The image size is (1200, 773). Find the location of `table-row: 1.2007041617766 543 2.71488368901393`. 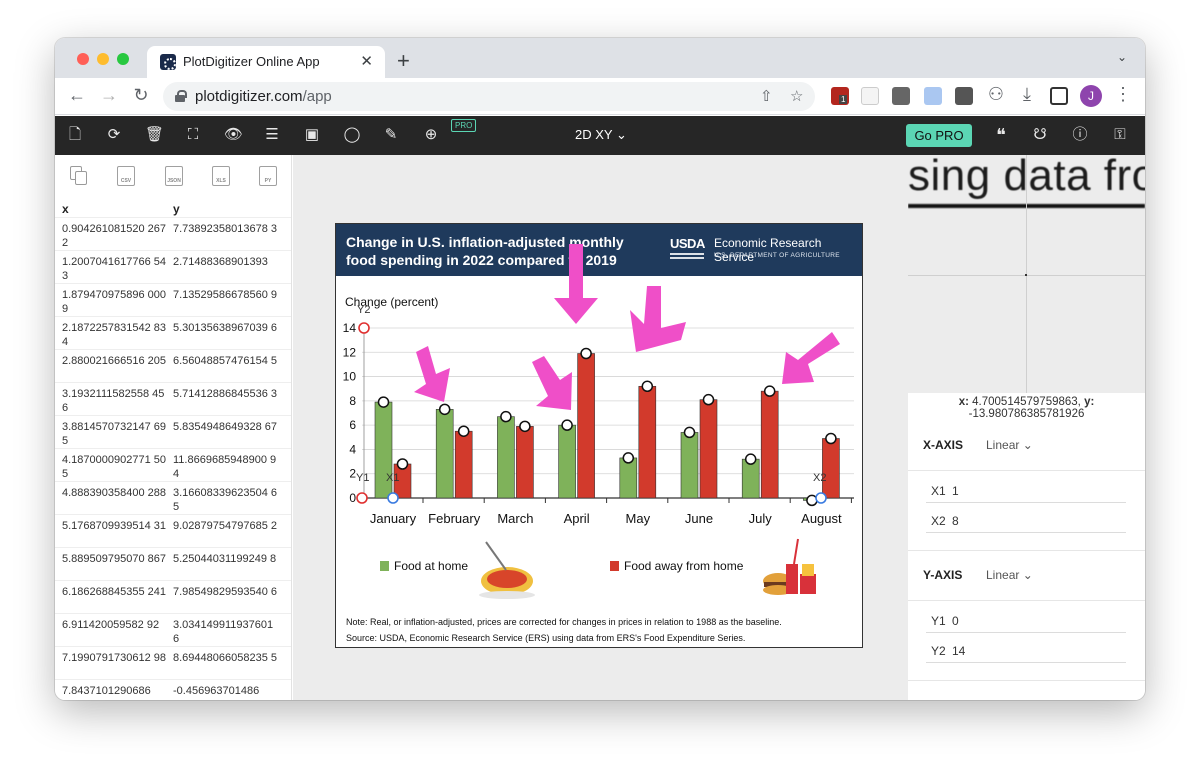

table-row: 1.2007041617766 543 2.71488368901393 is located at coordinates (173, 266).